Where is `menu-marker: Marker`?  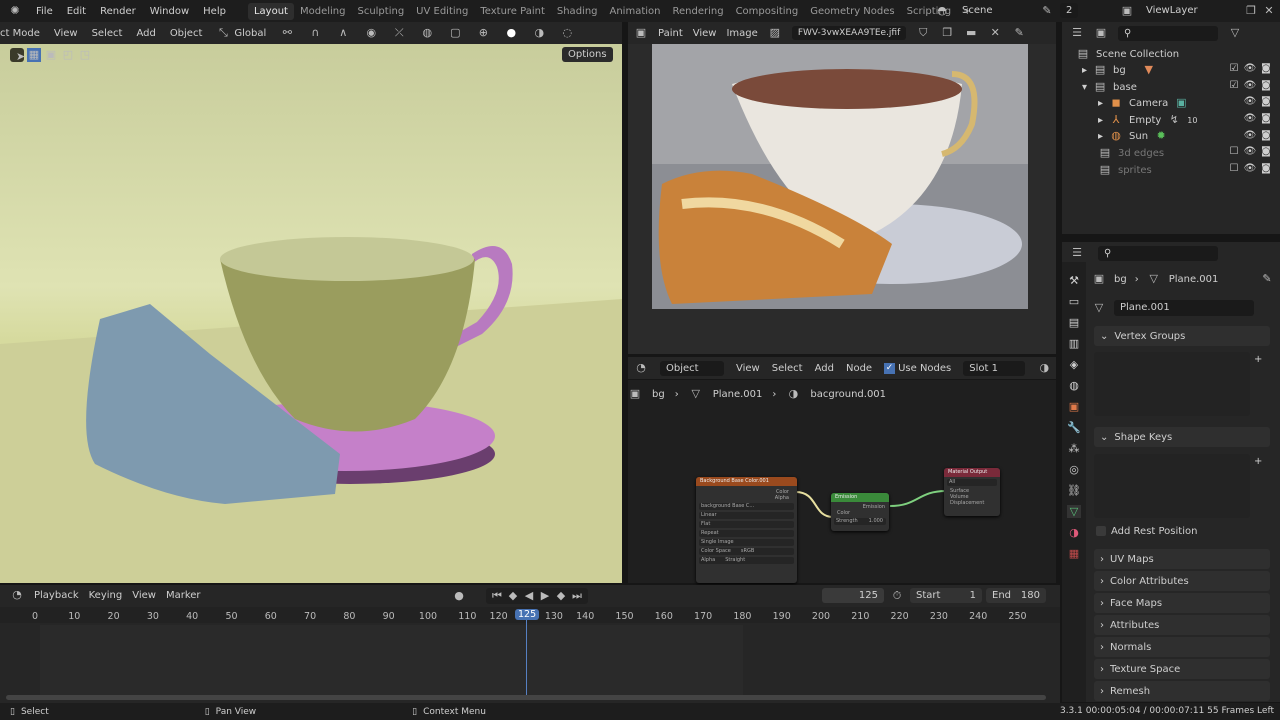 menu-marker: Marker is located at coordinates (183, 595).